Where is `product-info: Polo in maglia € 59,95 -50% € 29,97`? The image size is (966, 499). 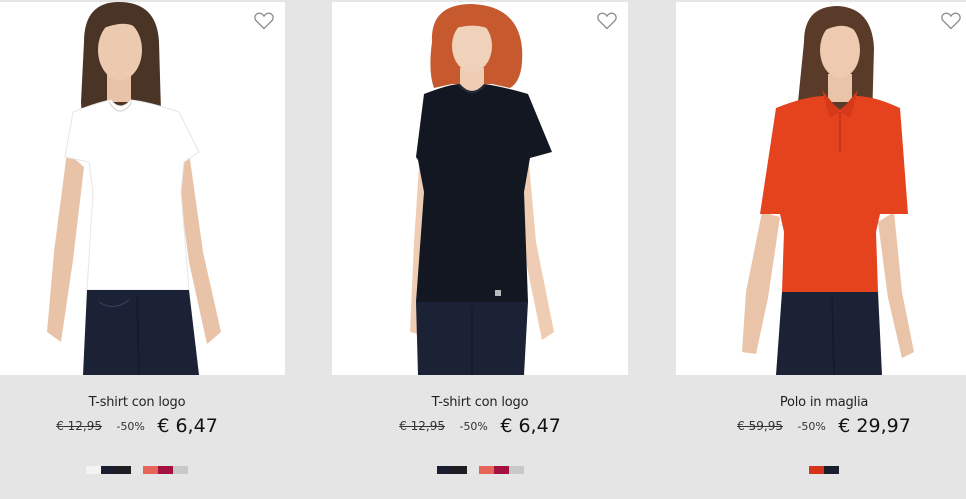
product-info: Polo in maglia € 59,95 -50% € 29,97 is located at coordinates (821, 437).